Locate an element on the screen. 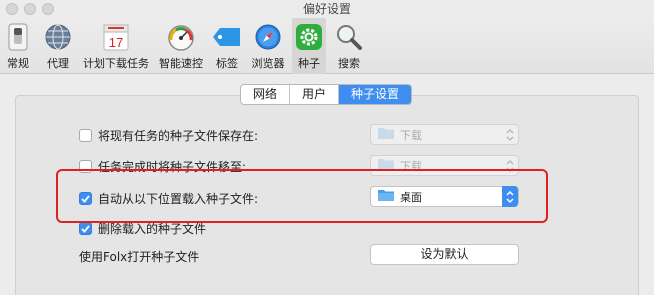 This screenshot has width=654, height=295. checkmark-icon is located at coordinates (85, 228).